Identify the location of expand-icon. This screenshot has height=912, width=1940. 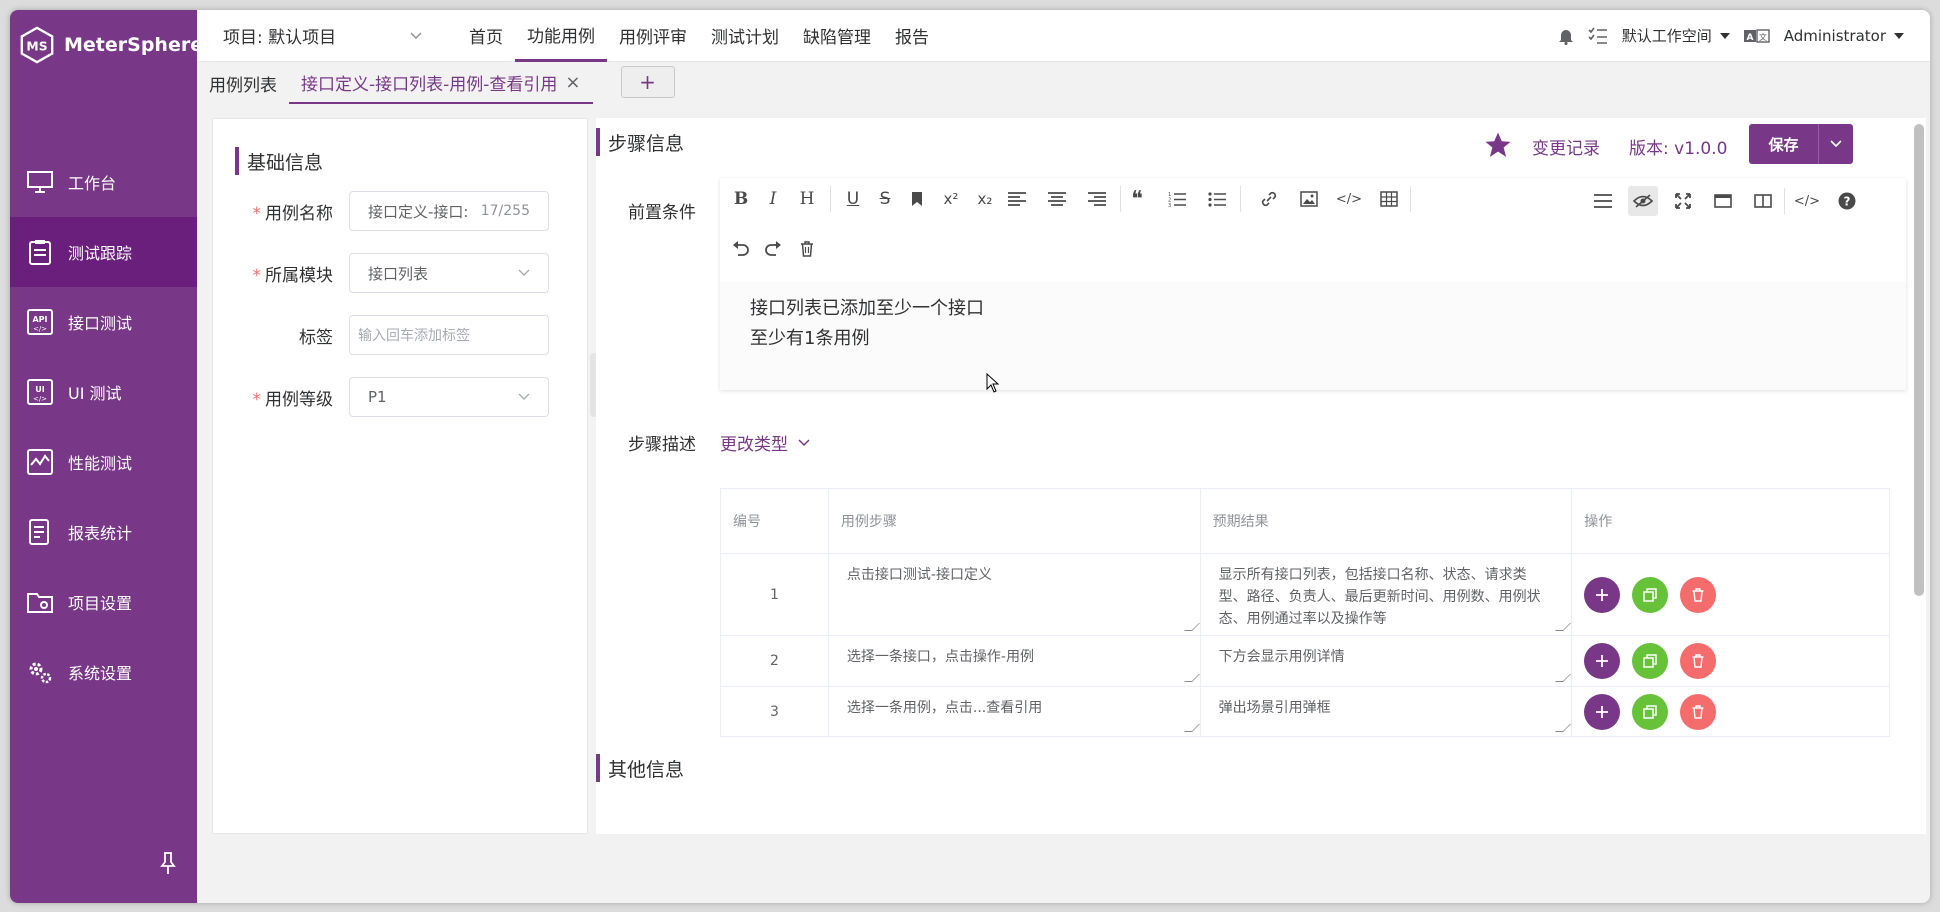
(1683, 201).